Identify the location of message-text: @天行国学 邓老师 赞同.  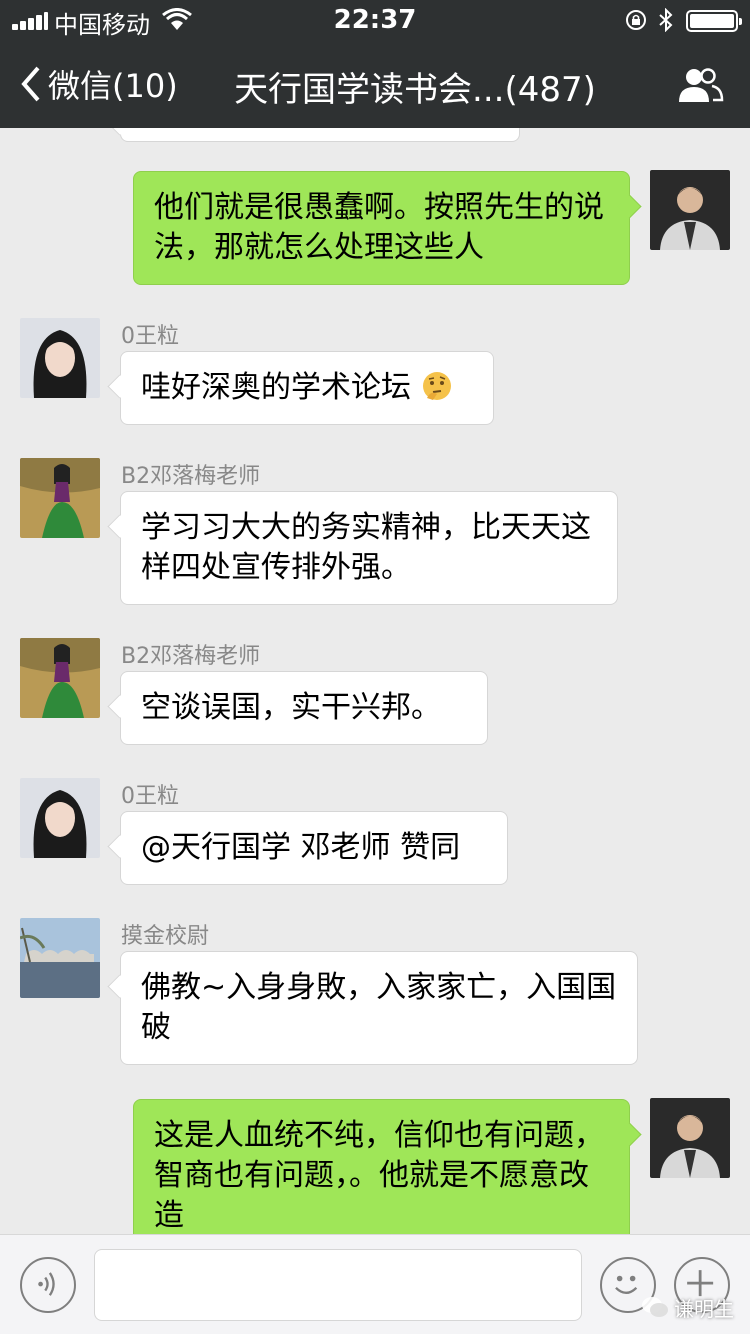
(301, 847).